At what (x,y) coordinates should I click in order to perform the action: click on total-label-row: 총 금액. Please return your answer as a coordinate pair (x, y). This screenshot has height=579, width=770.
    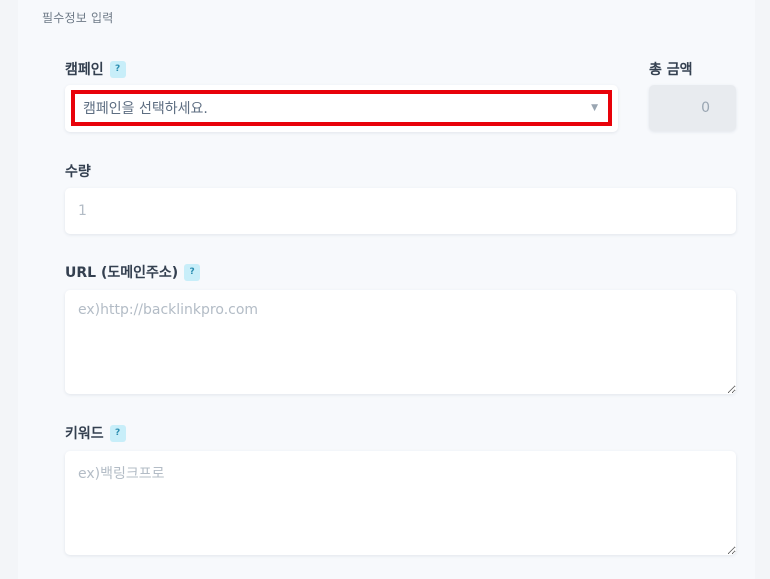
    Looking at the image, I should click on (671, 69).